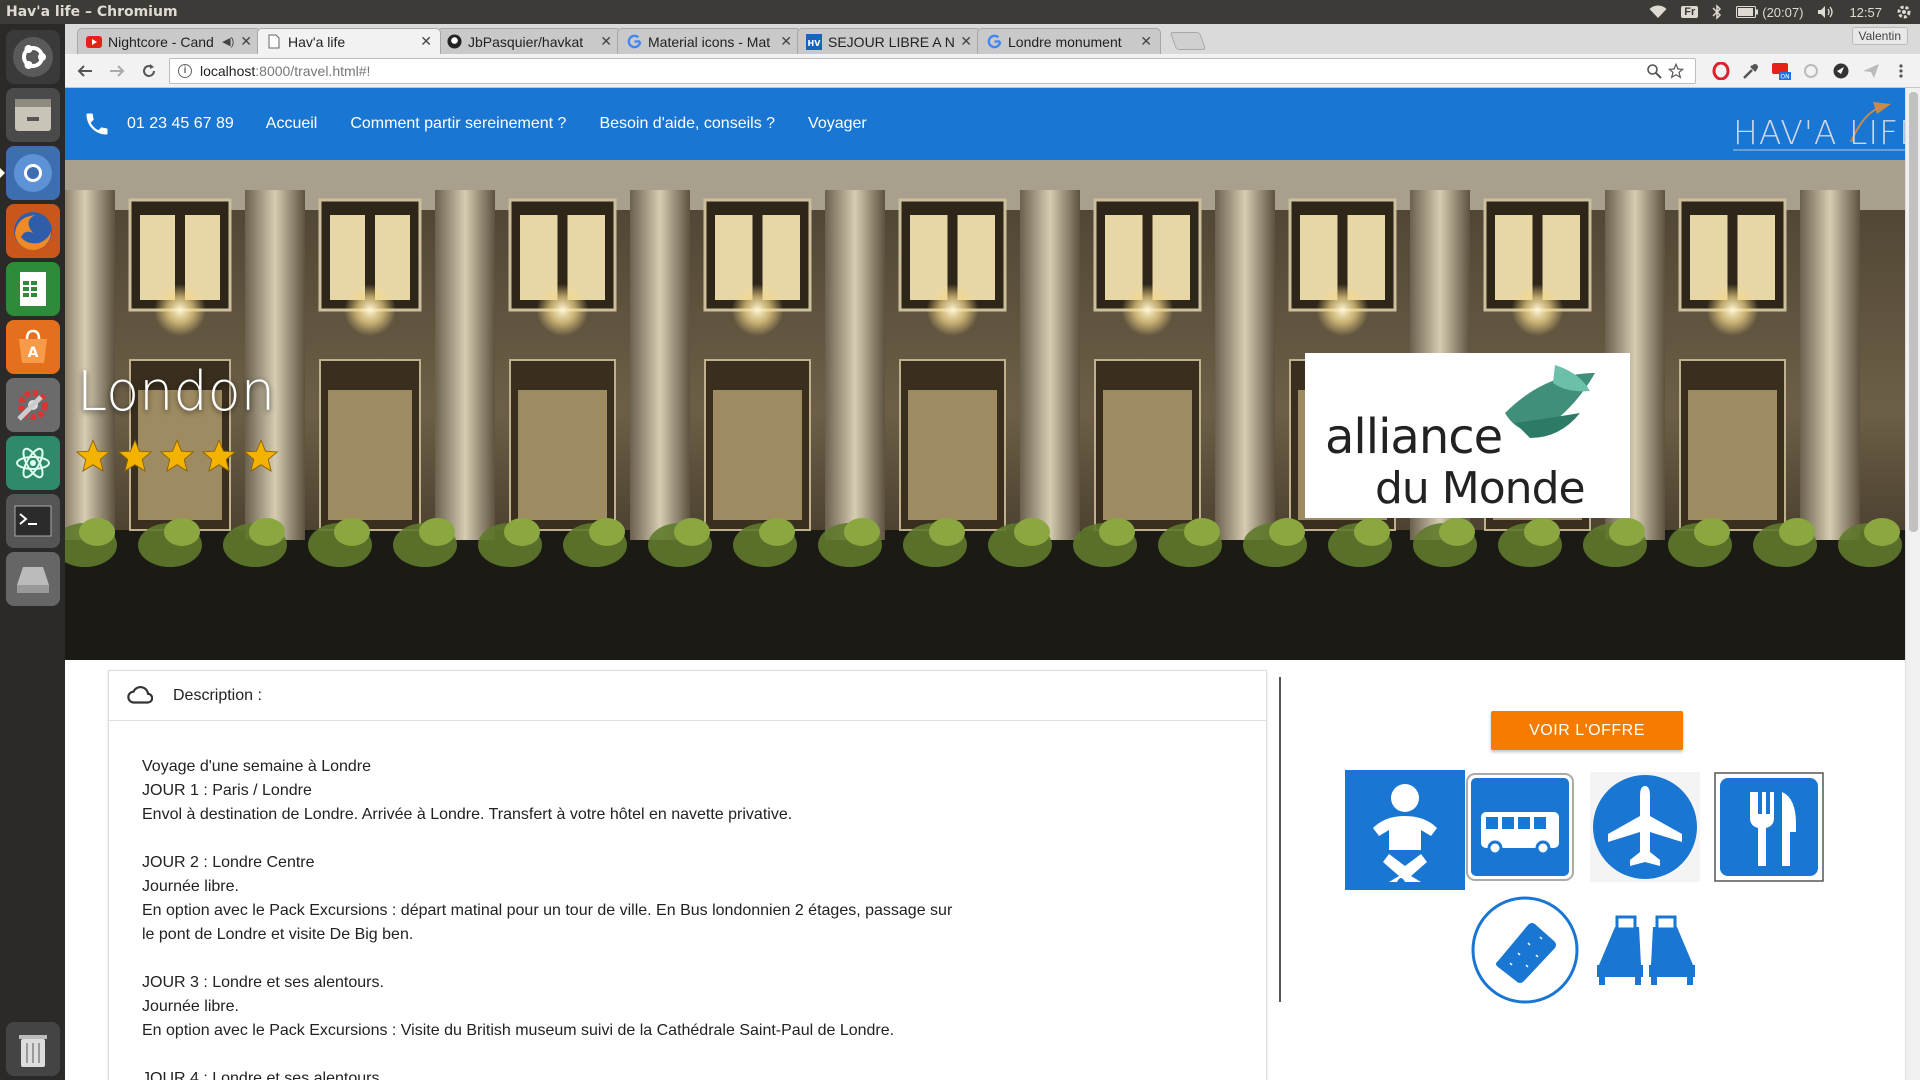 The width and height of the screenshot is (1920, 1080). Describe the element at coordinates (1690, 12) in the screenshot. I see `keyboard-layout-indicator: Fr` at that location.